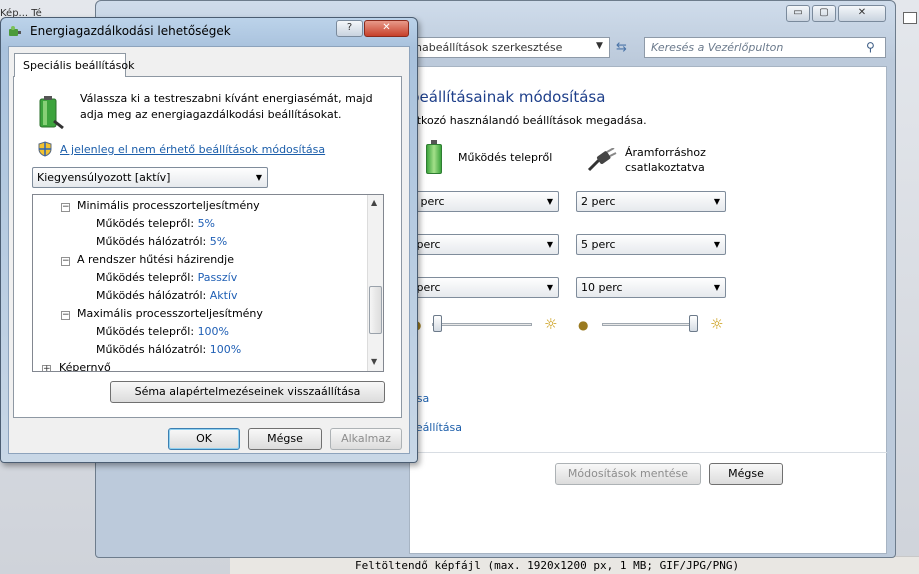 The image size is (919, 574). What do you see at coordinates (746, 474) in the screenshot?
I see `back-cancel-button: Mégse` at bounding box center [746, 474].